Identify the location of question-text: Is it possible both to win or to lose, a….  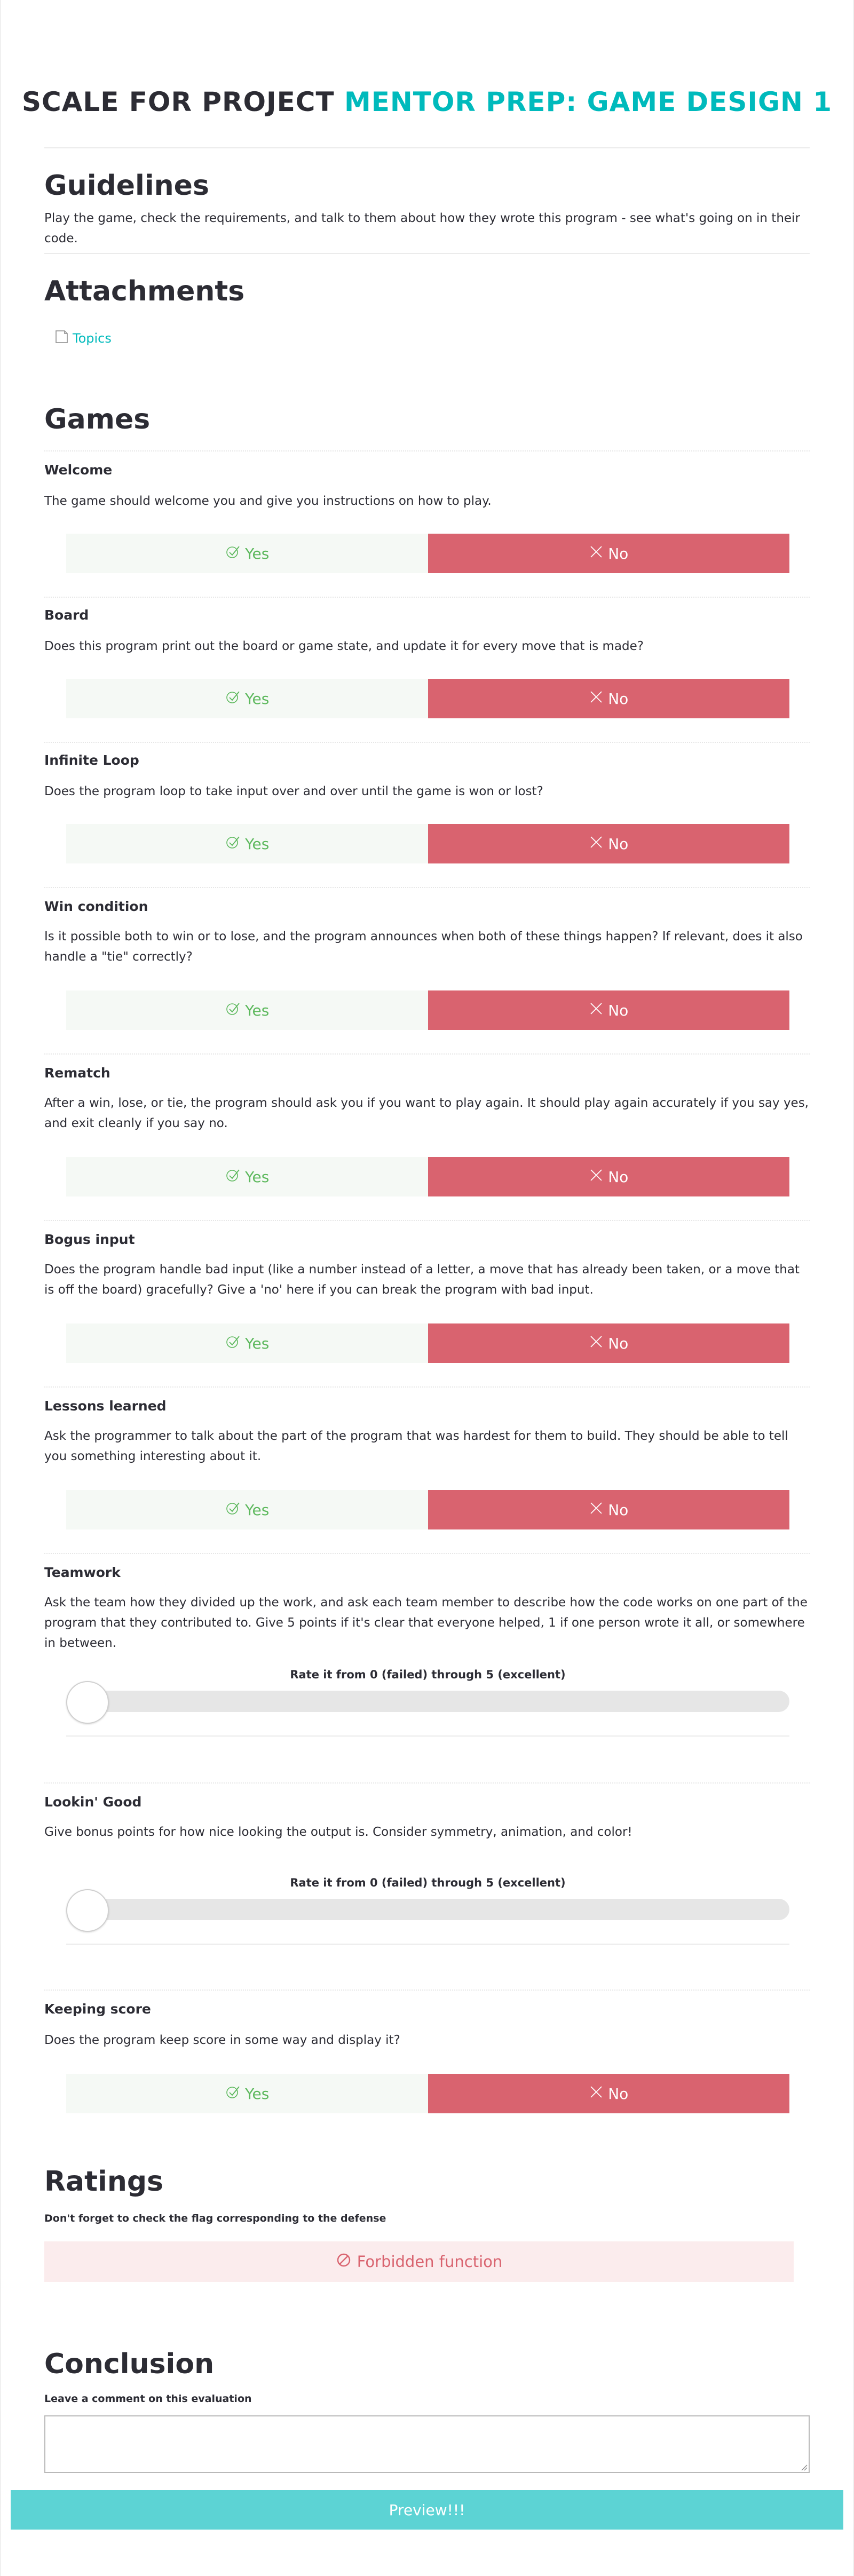
(423, 947).